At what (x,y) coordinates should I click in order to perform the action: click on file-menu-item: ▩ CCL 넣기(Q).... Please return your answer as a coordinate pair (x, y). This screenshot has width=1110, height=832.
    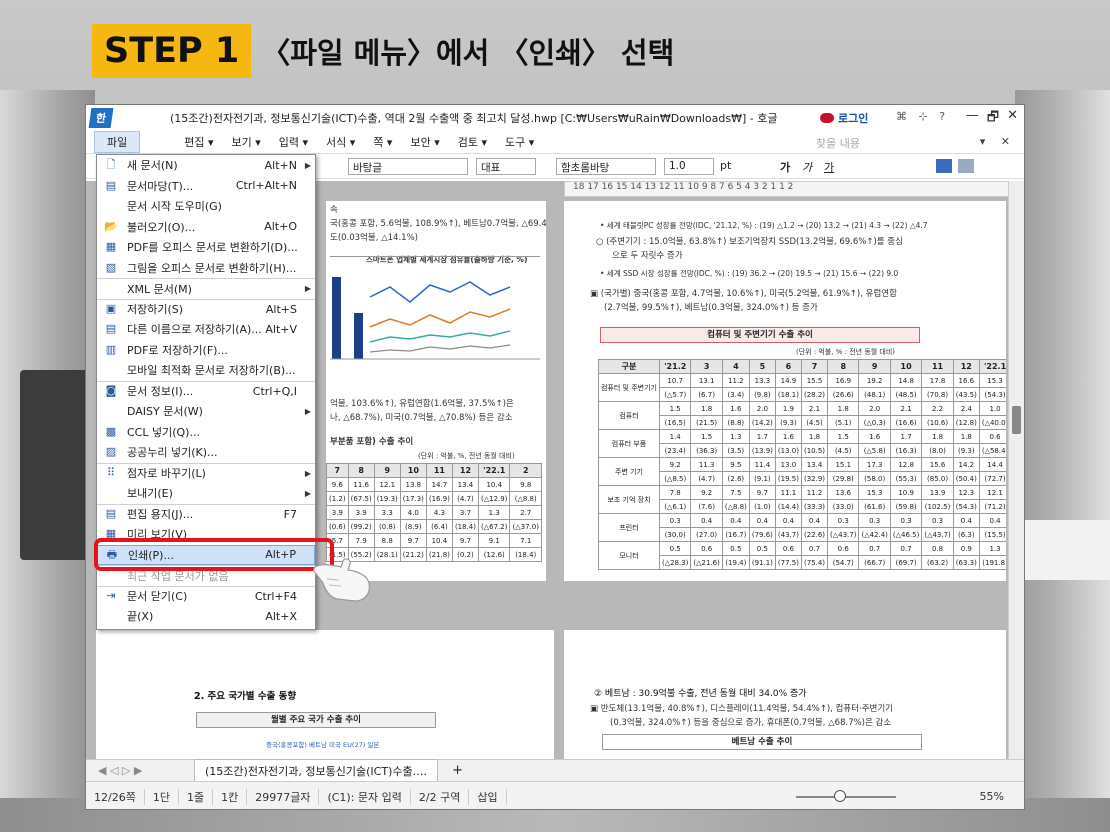
    Looking at the image, I should click on (206, 432).